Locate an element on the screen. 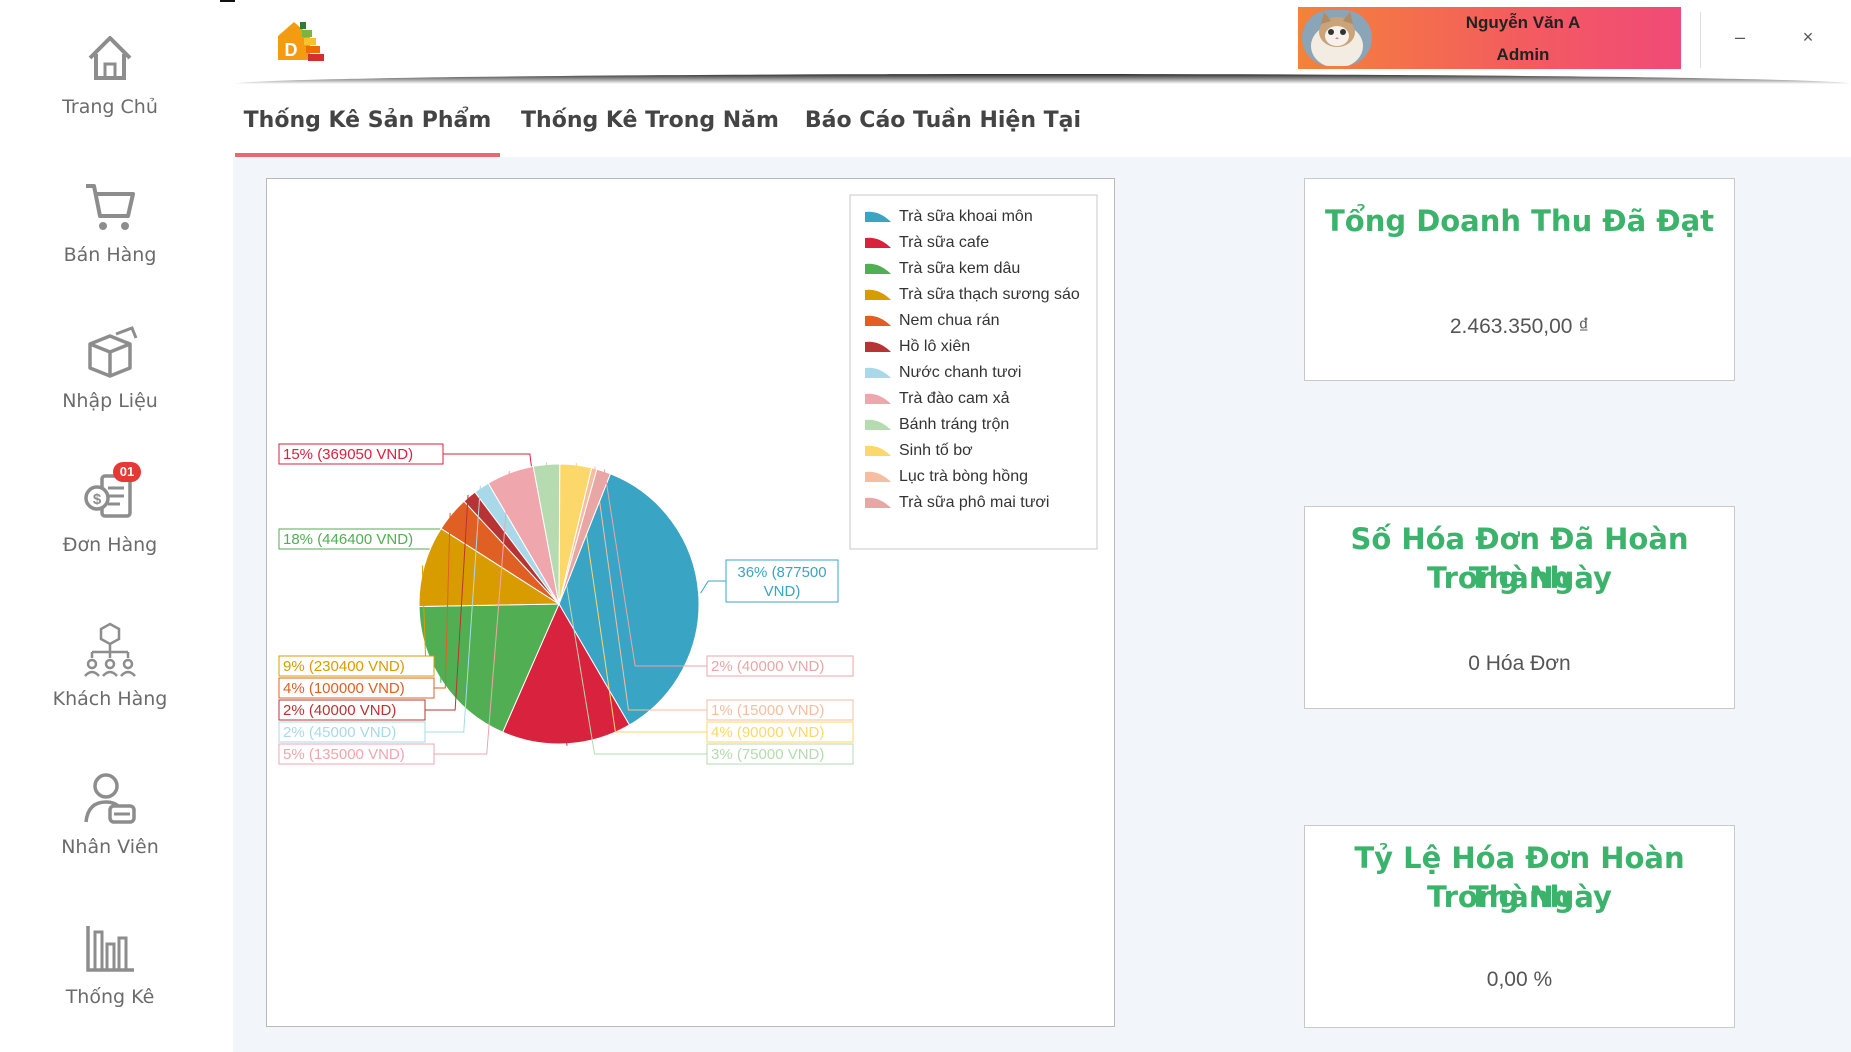 This screenshot has height=1052, width=1851. pie-data-label: 1% (15000 VND) is located at coordinates (767, 710).